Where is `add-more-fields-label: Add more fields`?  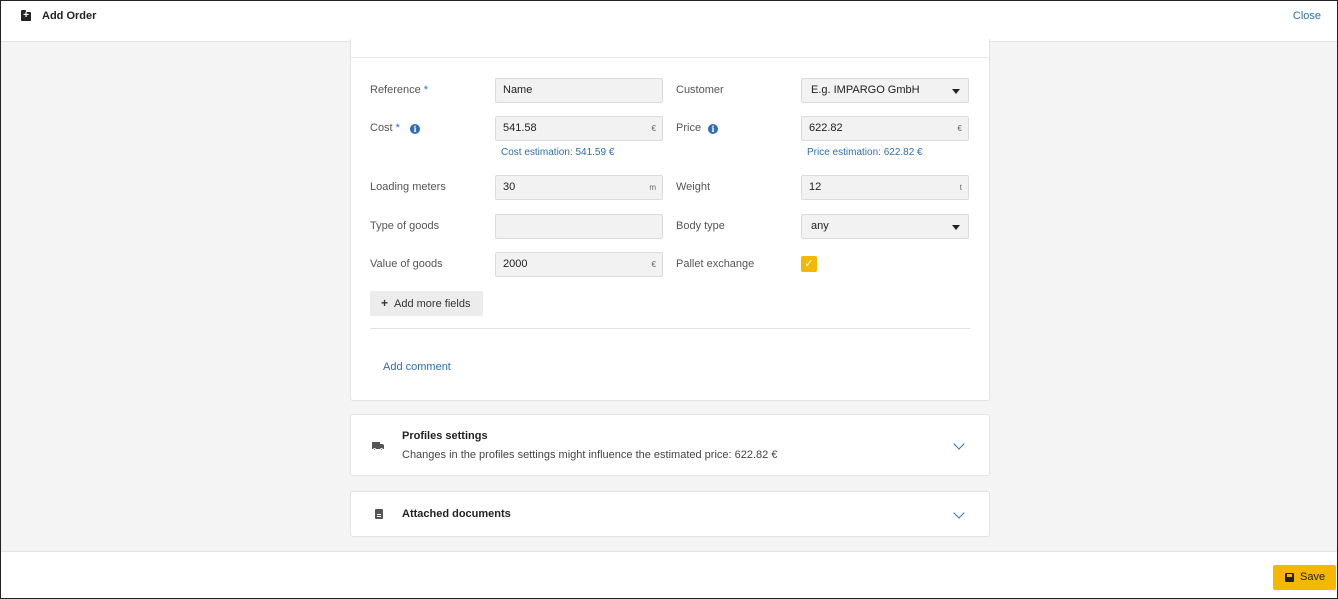 add-more-fields-label: Add more fields is located at coordinates (432, 304).